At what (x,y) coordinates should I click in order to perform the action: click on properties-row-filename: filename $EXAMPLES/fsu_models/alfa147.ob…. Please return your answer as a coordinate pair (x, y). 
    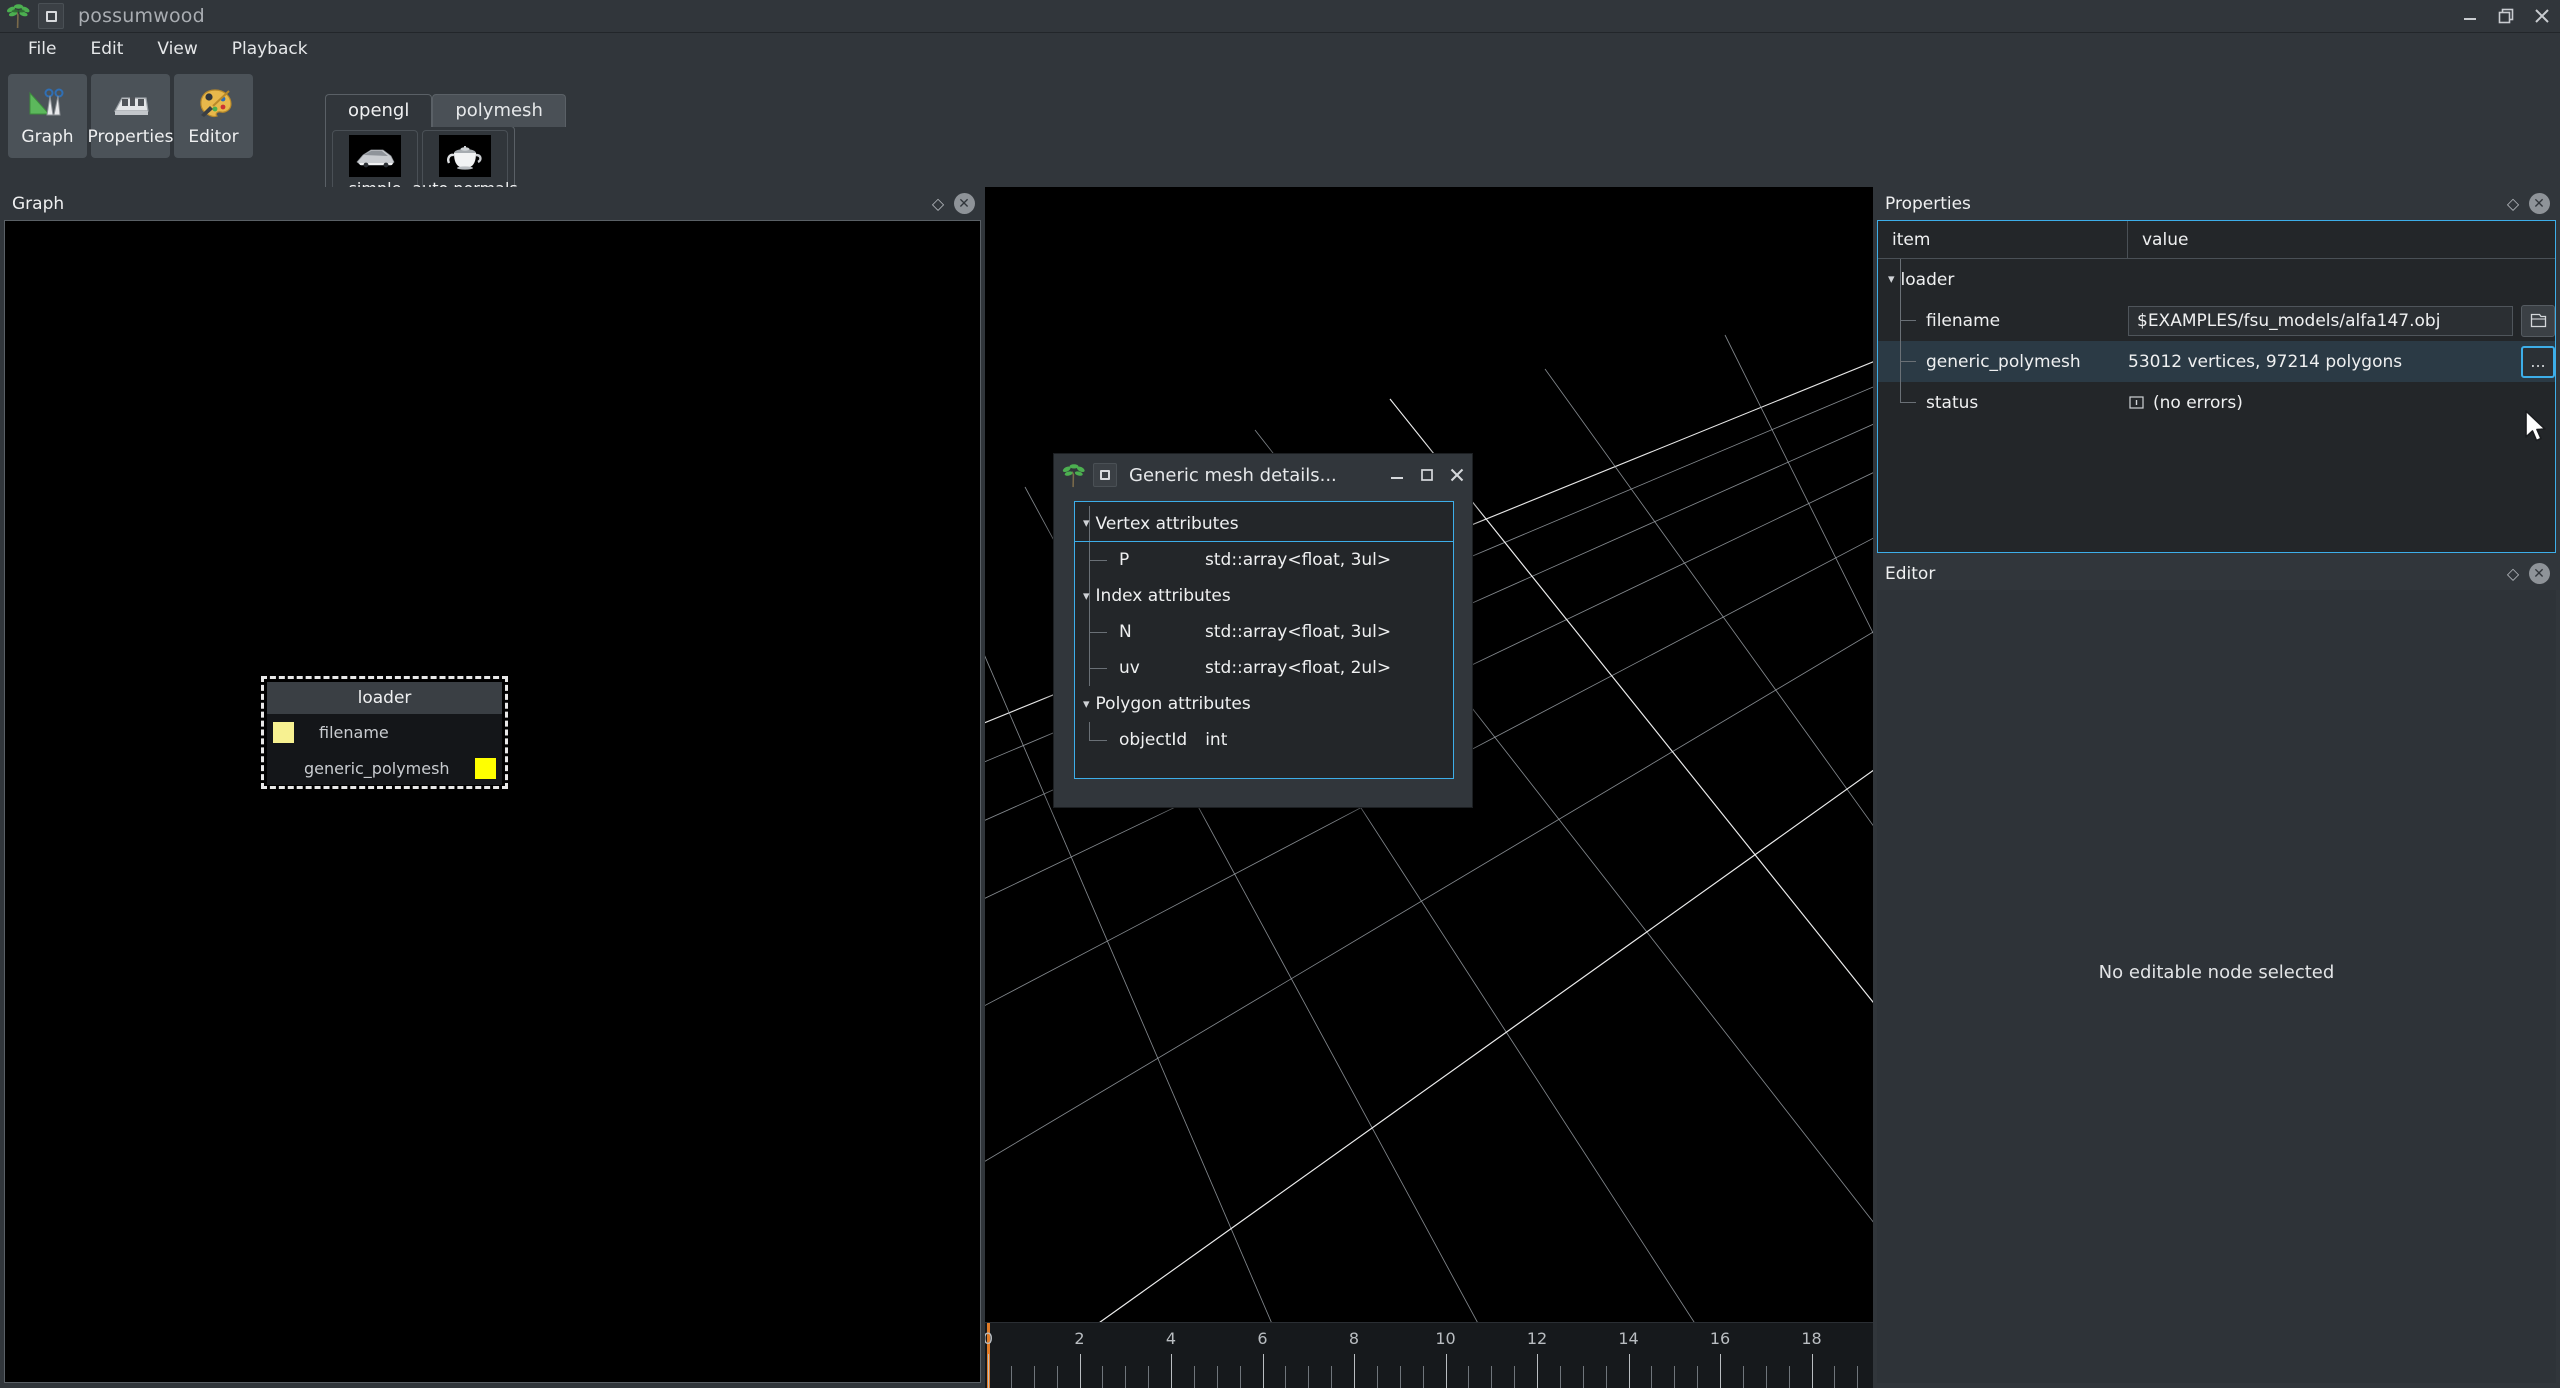
    Looking at the image, I should click on (2216, 320).